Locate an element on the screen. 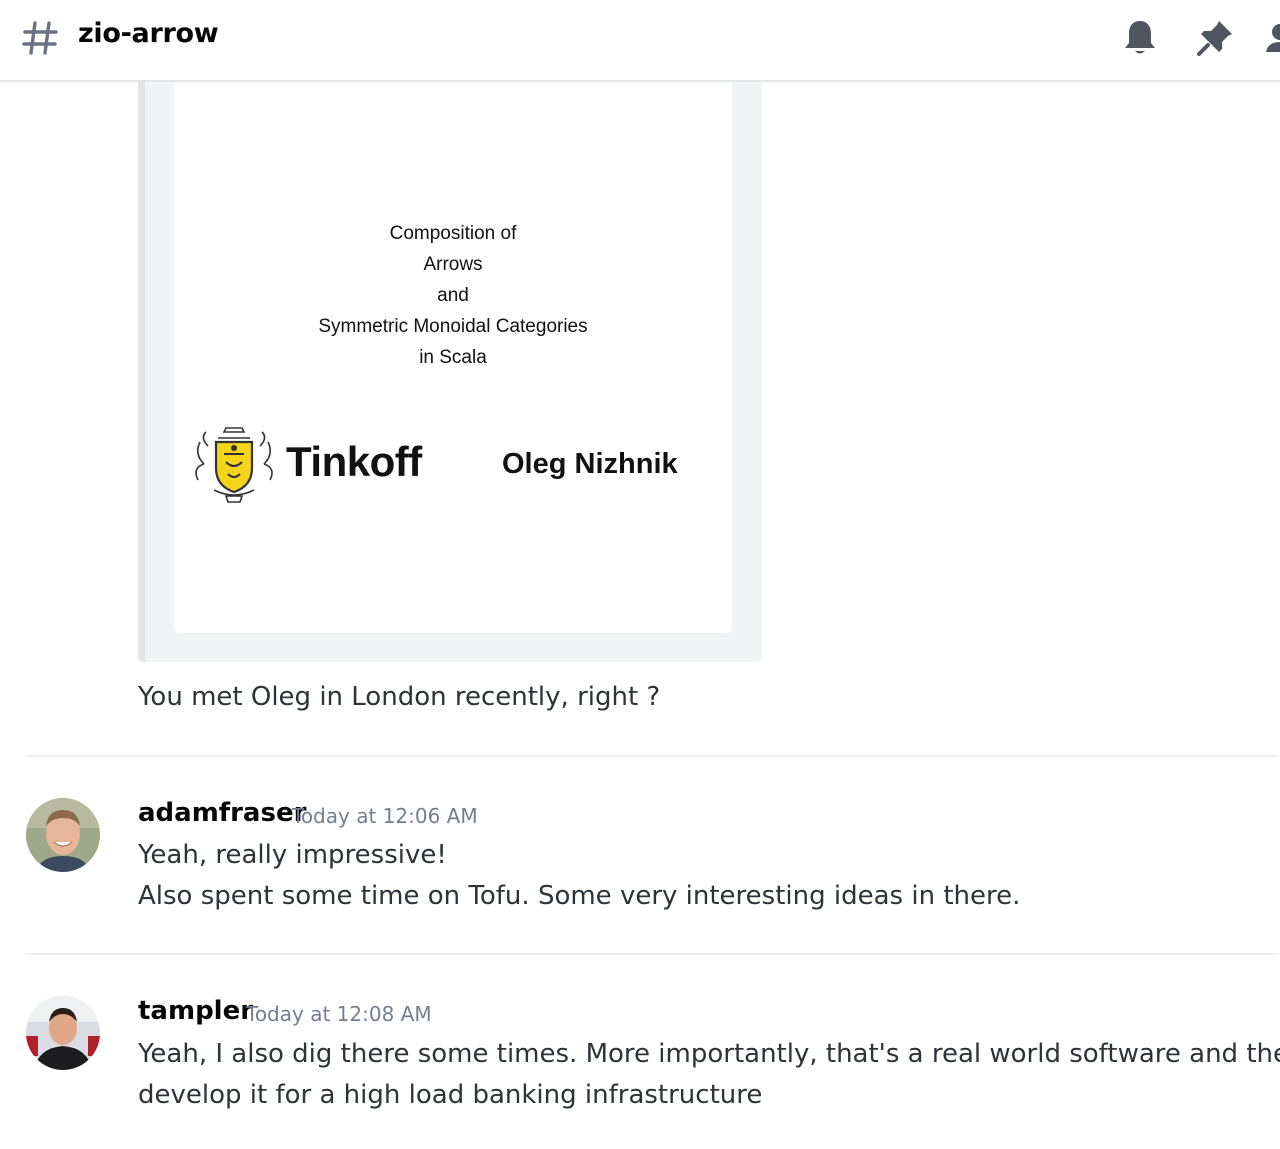  slide-title-line: Arrows is located at coordinates (453, 264).